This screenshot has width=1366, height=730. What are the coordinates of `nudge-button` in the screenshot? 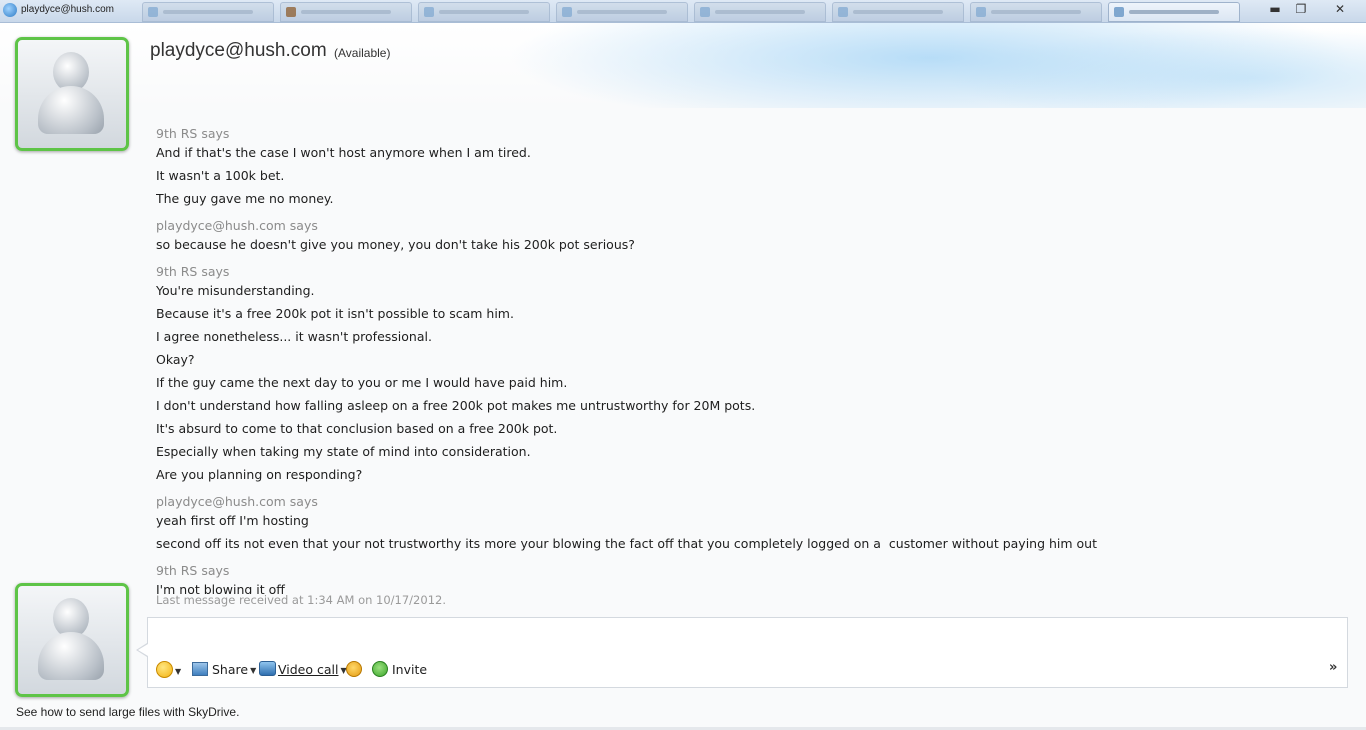 It's located at (354, 670).